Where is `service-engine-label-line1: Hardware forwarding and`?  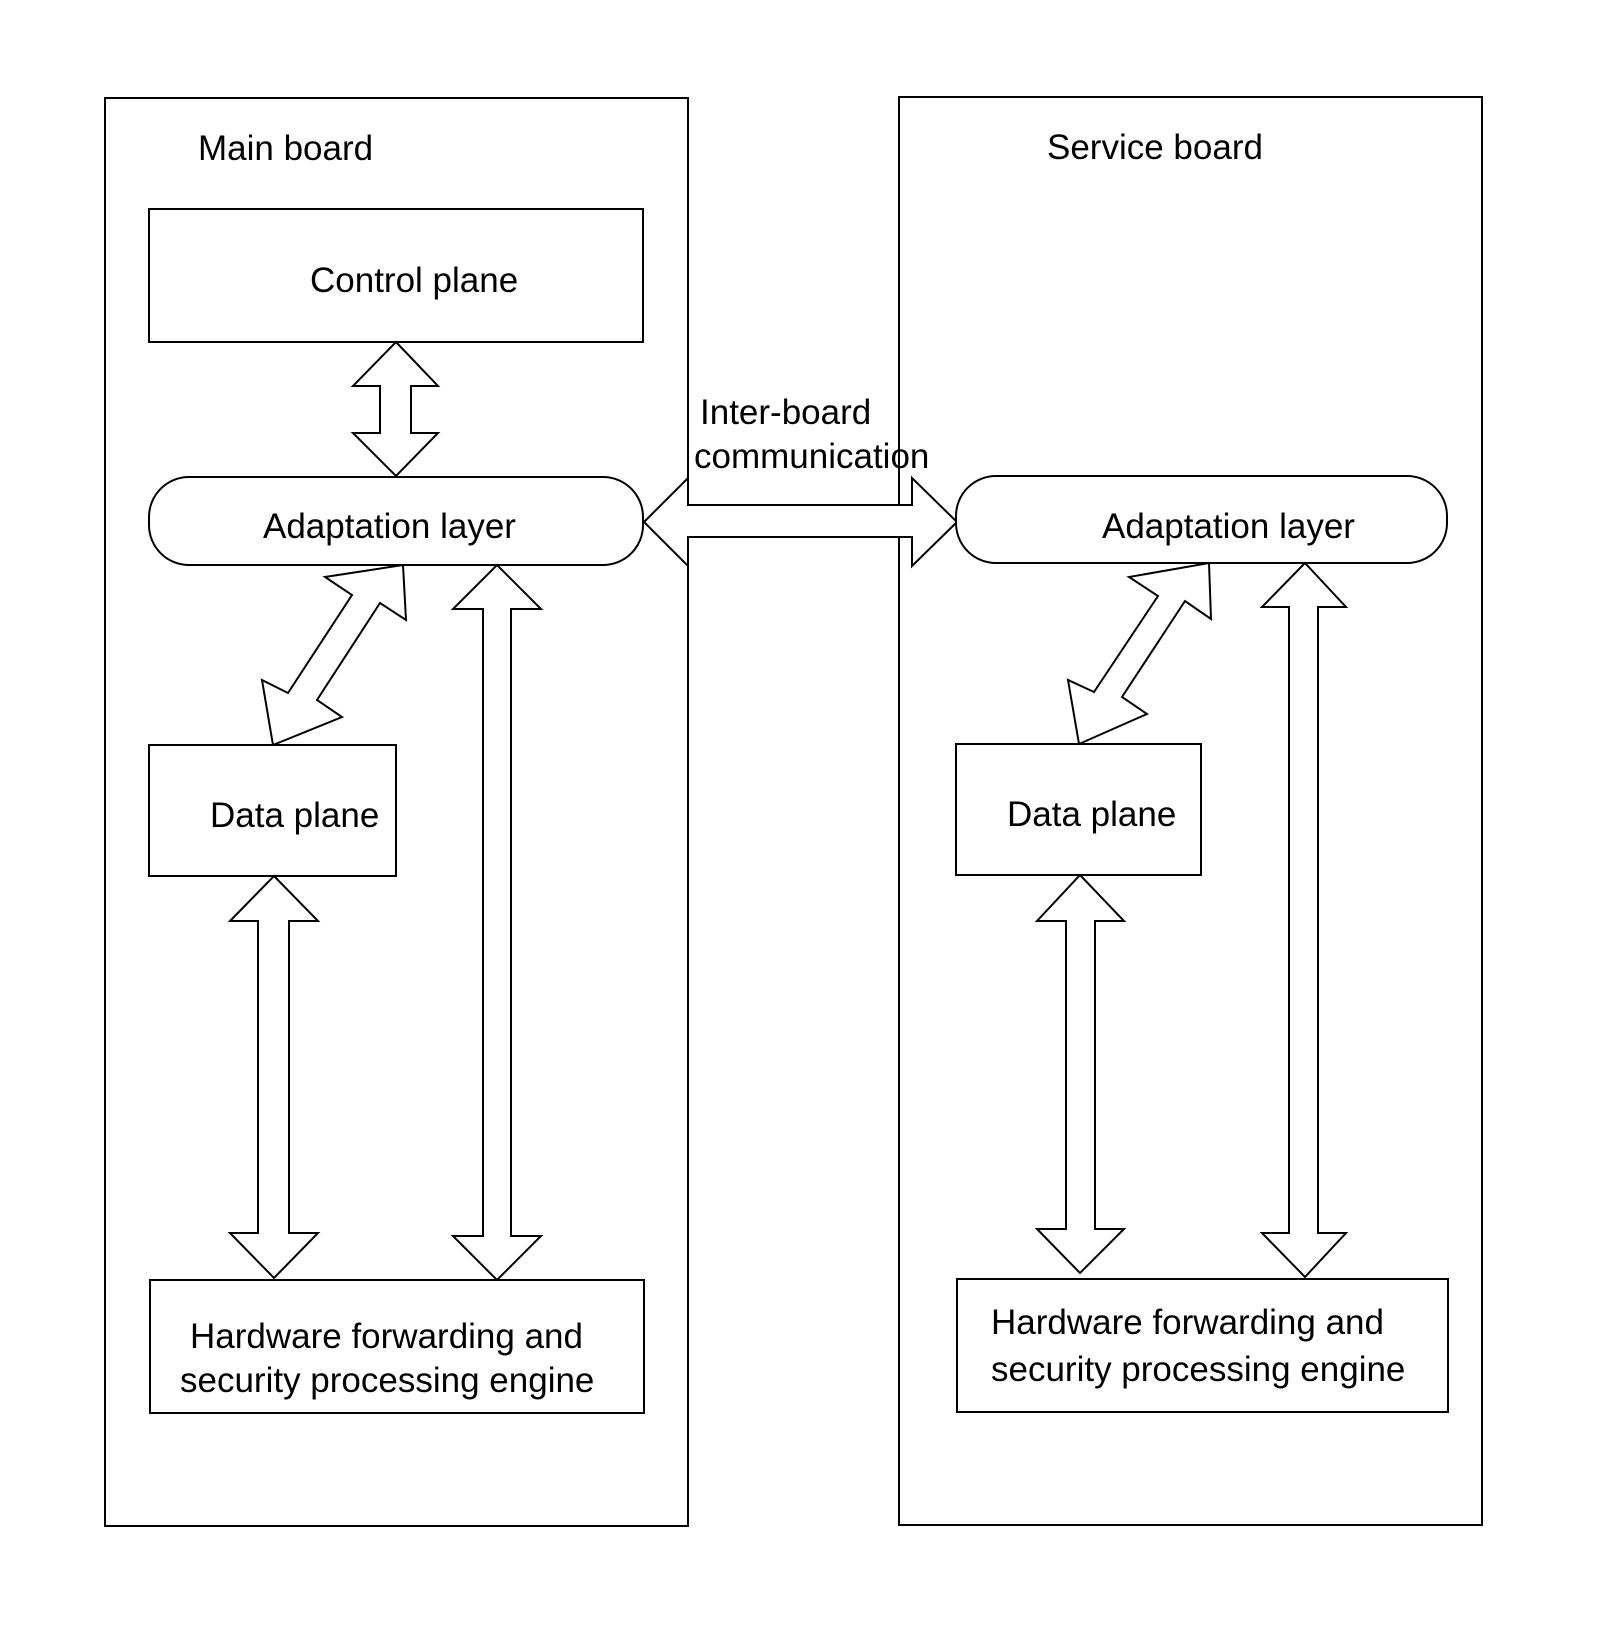
service-engine-label-line1: Hardware forwarding and is located at coordinates (1187, 1322).